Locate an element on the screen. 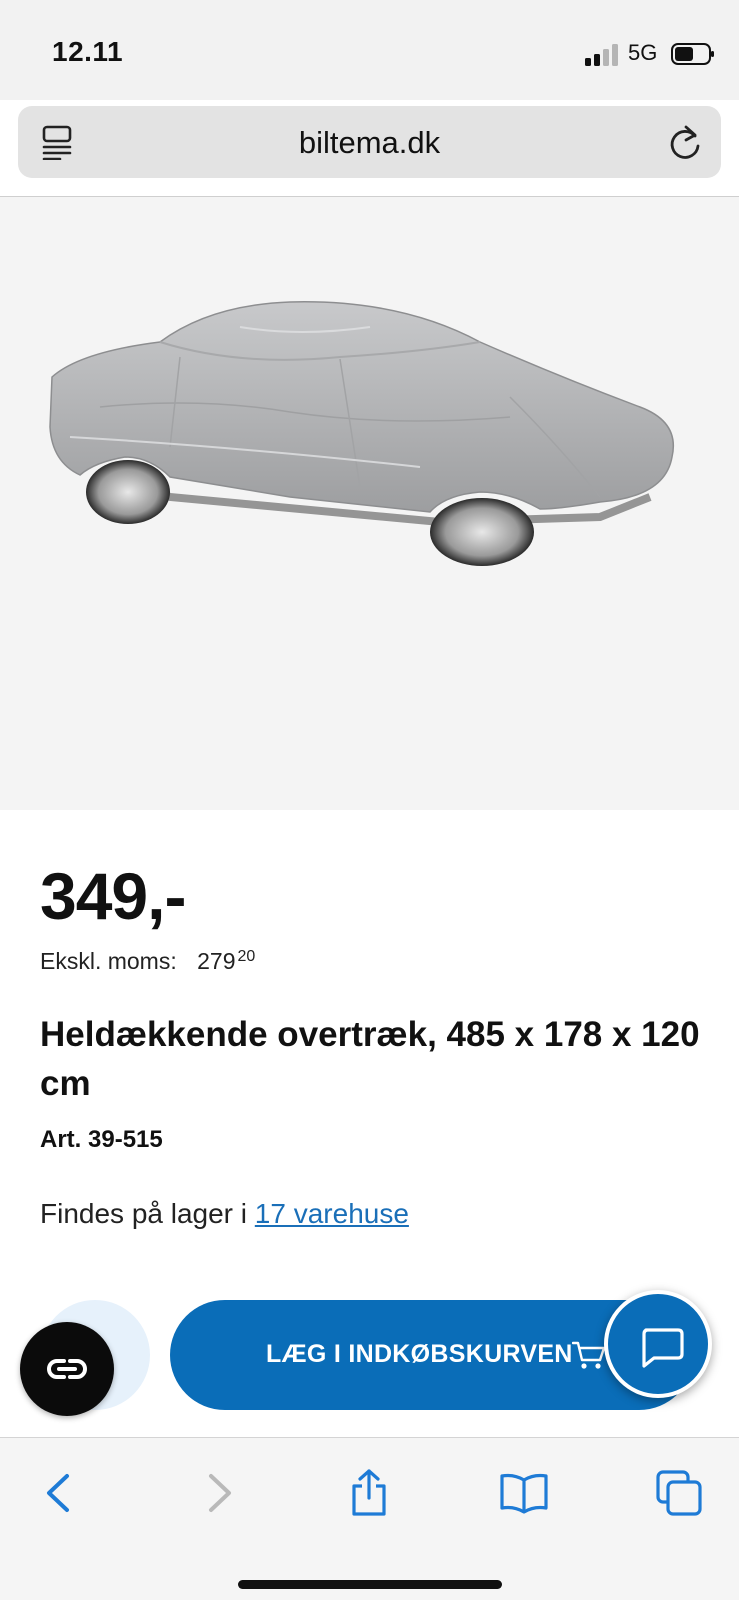 This screenshot has height=1600, width=739. stock-stores-link: 17 varehuse is located at coordinates (332, 1213).